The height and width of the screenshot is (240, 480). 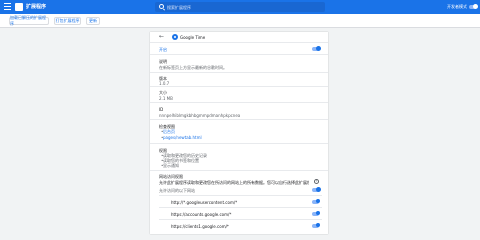 What do you see at coordinates (239, 111) in the screenshot?
I see `id-row: ID nnnpelhiblmgkbhbgmmpdmanhpkpcnea` at bounding box center [239, 111].